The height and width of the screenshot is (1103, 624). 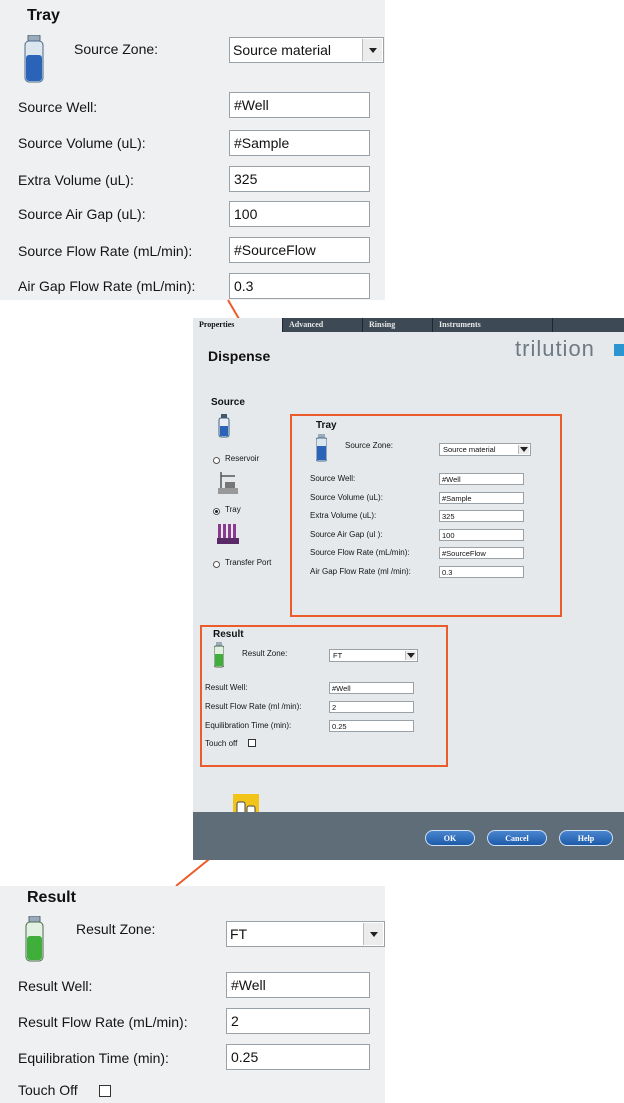 What do you see at coordinates (360, 571) in the screenshot?
I see `tray-air-gap-flow-label: Air Gap Flow Rate (ml /min):` at bounding box center [360, 571].